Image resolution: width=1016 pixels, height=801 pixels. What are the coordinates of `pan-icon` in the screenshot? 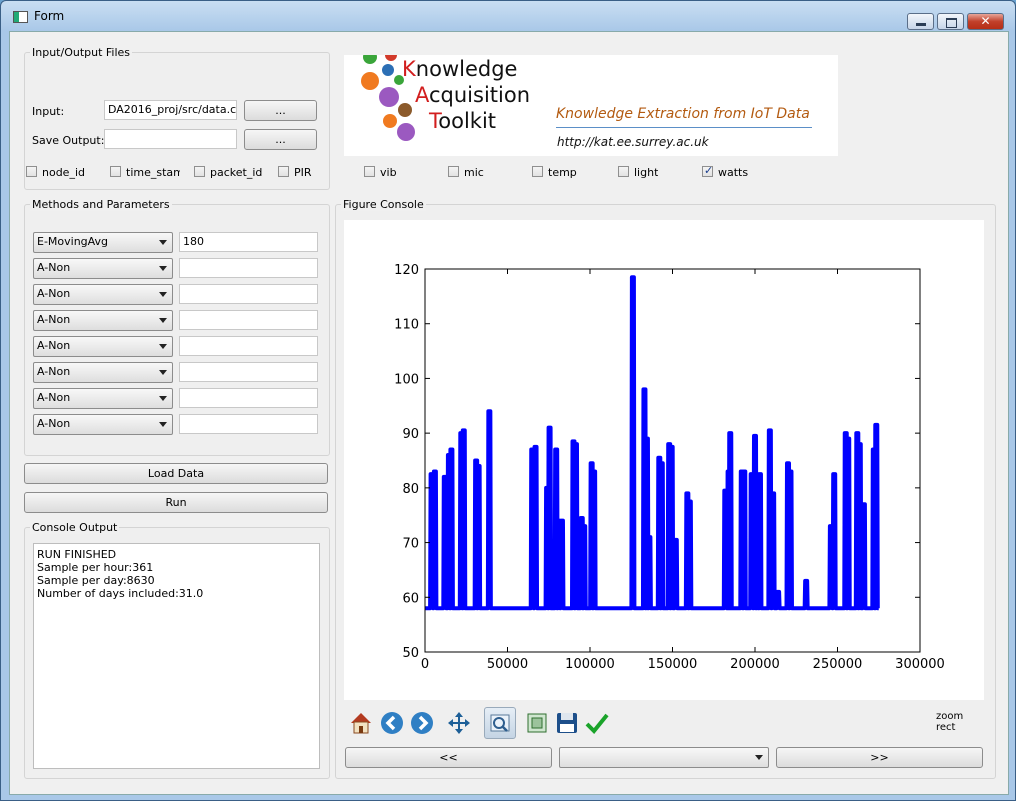 It's located at (459, 723).